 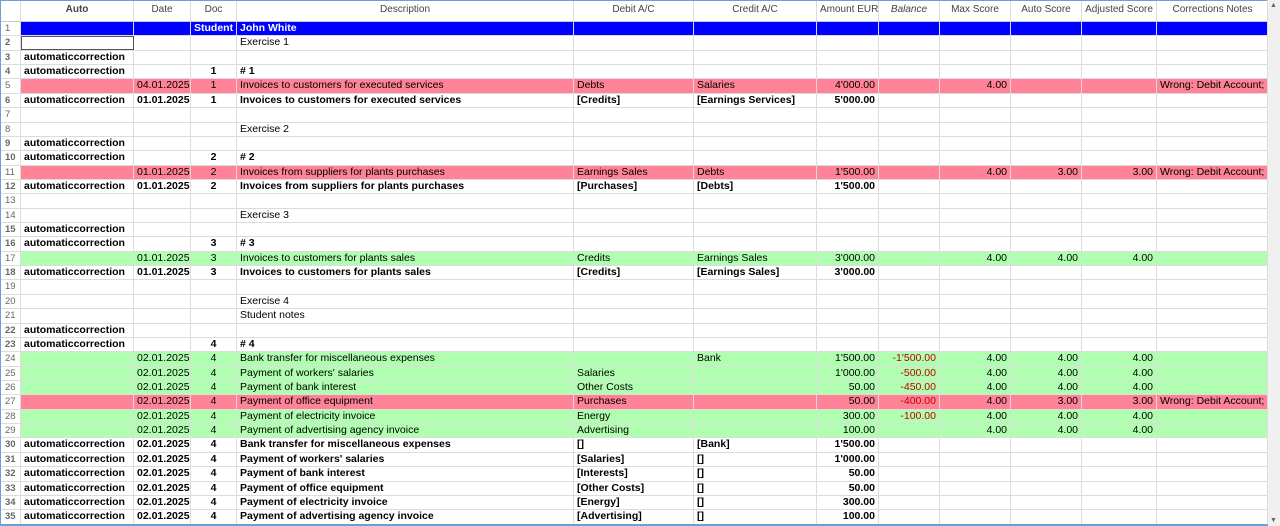 What do you see at coordinates (634, 416) in the screenshot?
I see `cell-debit-account: Energy` at bounding box center [634, 416].